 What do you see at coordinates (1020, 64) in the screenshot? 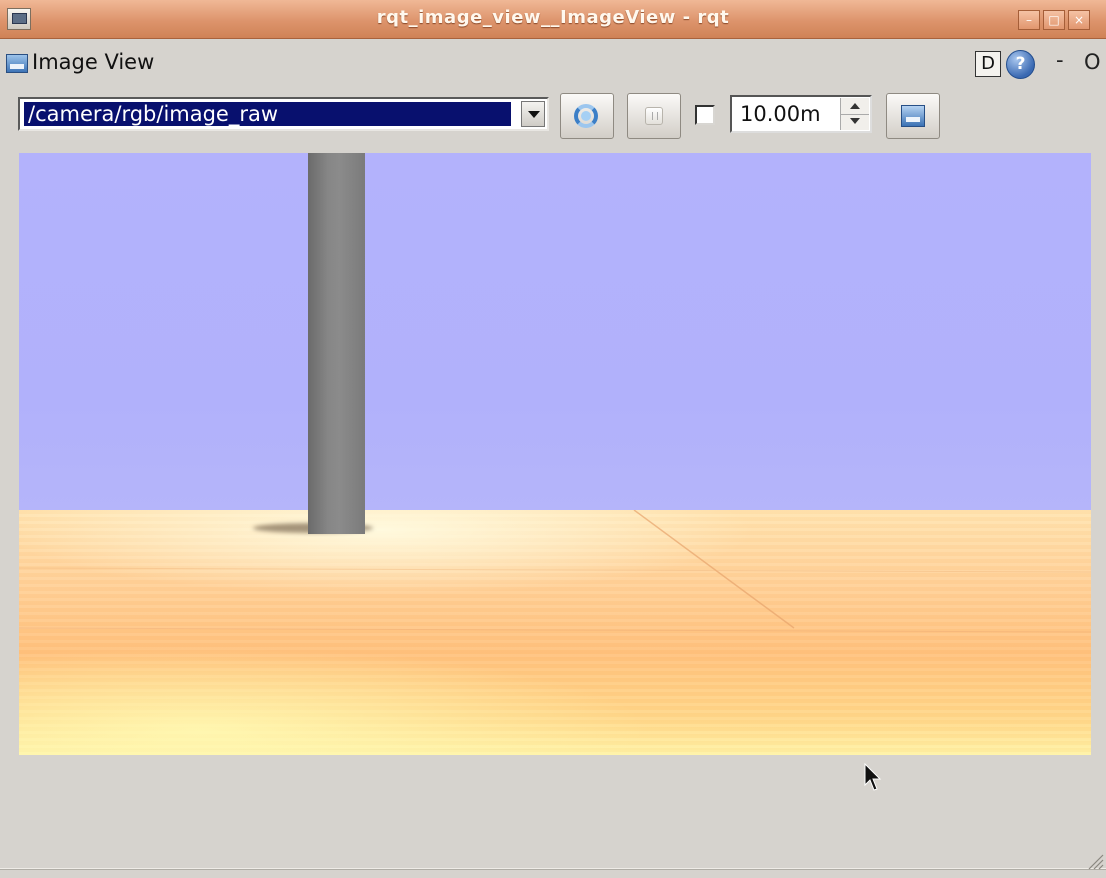
I see `help-button: ?` at bounding box center [1020, 64].